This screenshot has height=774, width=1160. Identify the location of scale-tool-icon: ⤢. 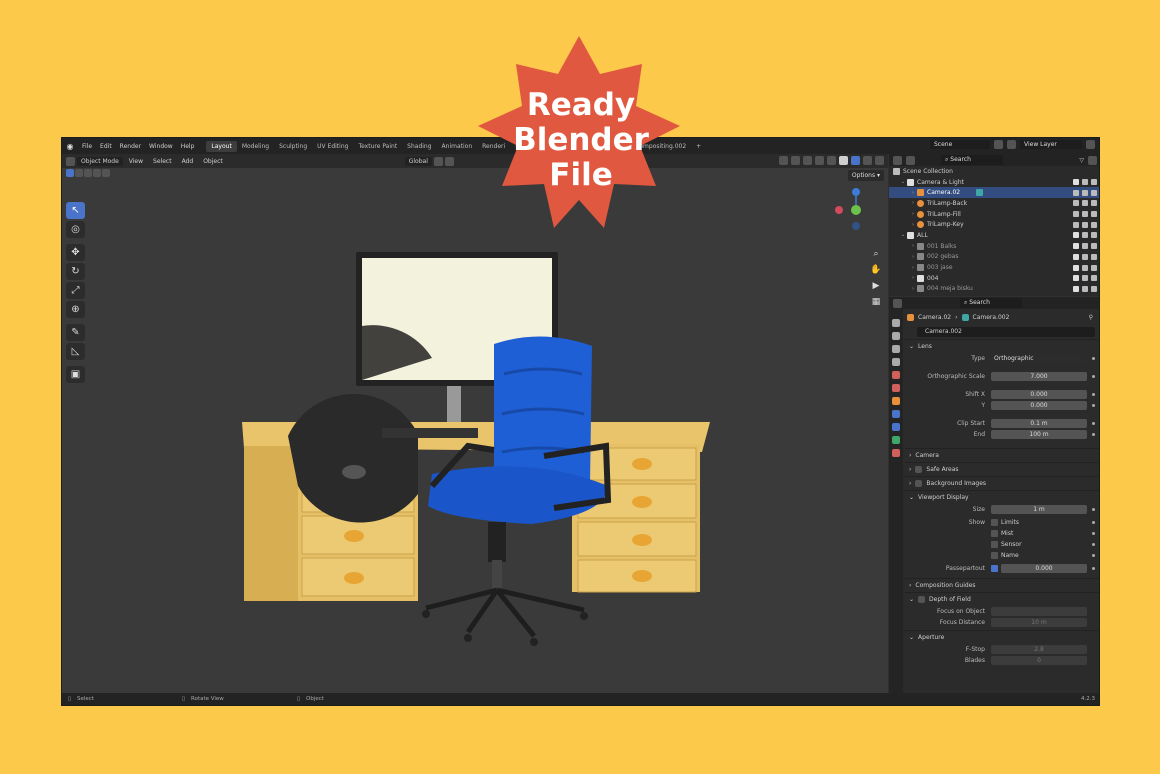
(75, 290).